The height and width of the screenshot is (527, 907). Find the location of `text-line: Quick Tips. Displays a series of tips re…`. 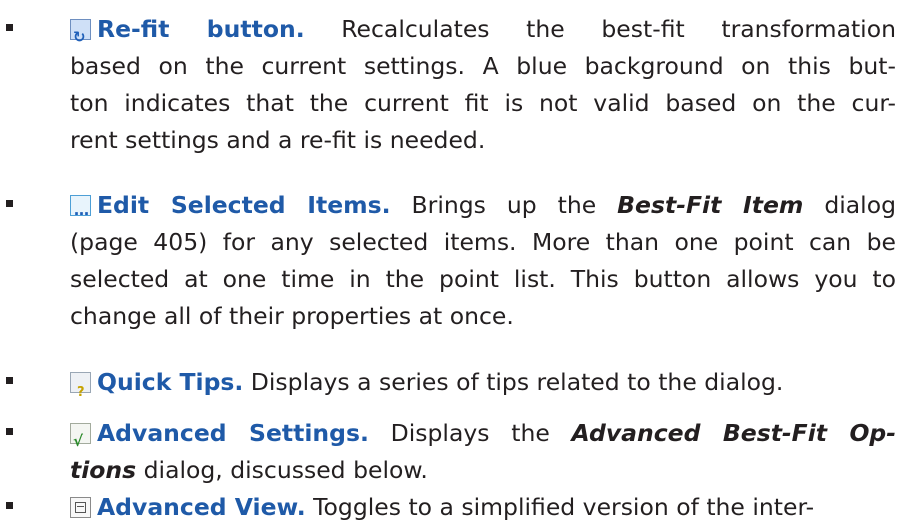

text-line: Quick Tips. Displays a series of tips re… is located at coordinates (483, 387).